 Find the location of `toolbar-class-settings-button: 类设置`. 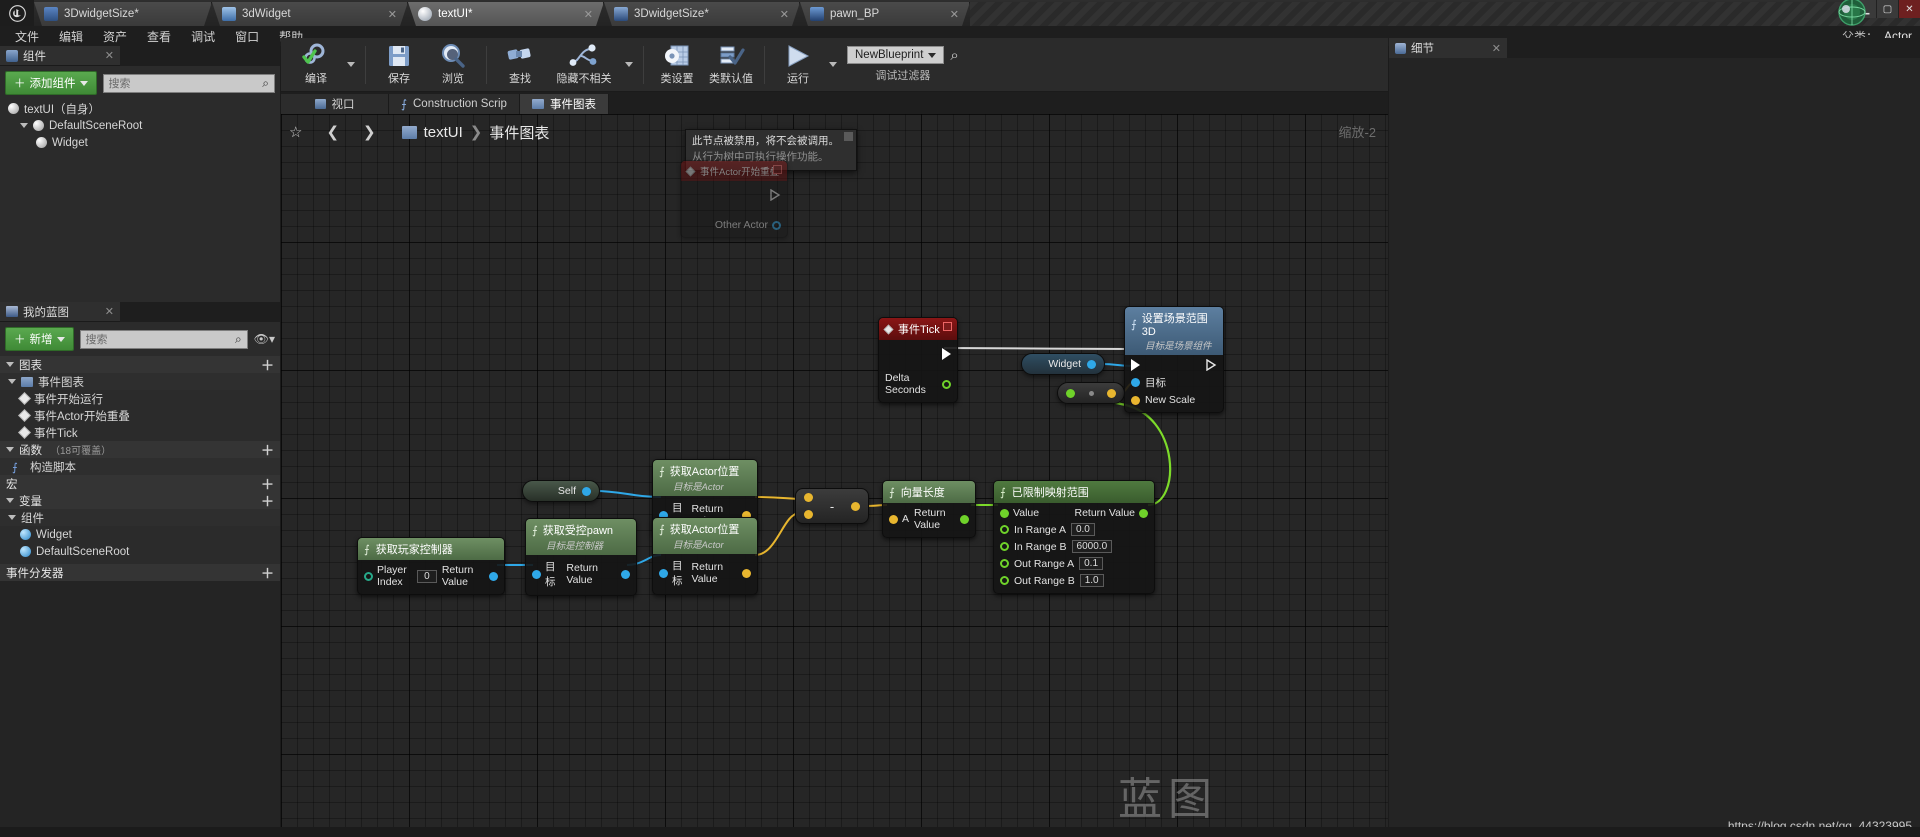

toolbar-class-settings-button: 类设置 is located at coordinates (677, 65).